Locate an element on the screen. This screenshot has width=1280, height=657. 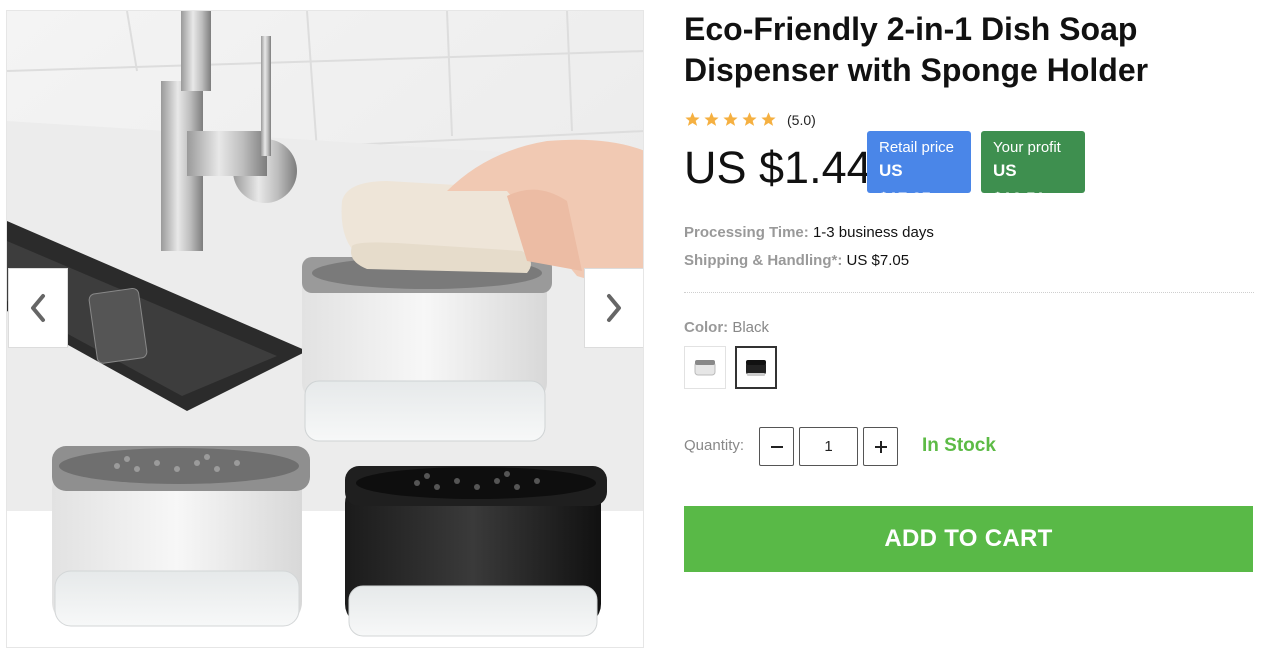
retail-price-badge: Retail price US $17.95 is located at coordinates (919, 169).